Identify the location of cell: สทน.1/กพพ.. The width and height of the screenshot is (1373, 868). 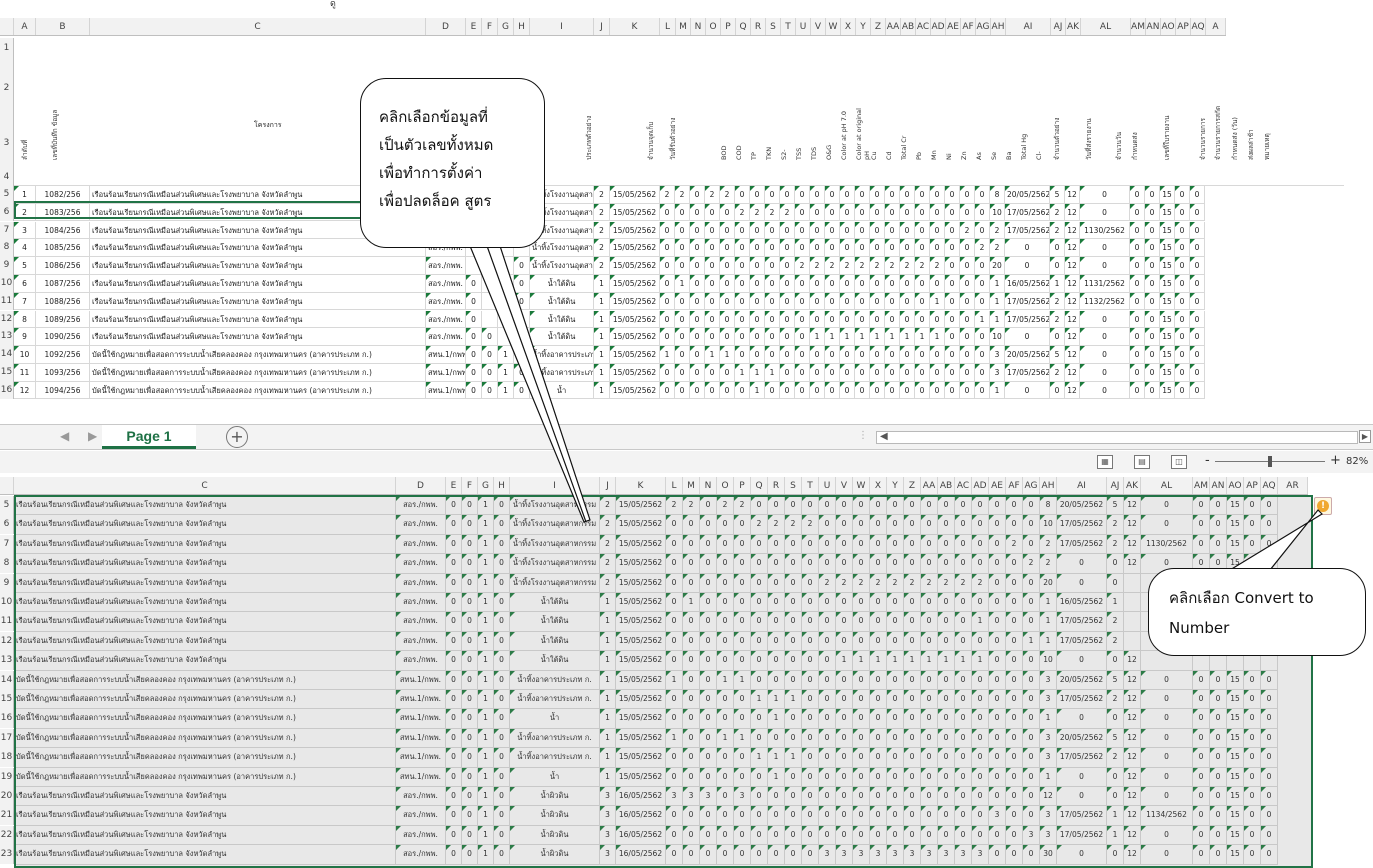
(446, 354).